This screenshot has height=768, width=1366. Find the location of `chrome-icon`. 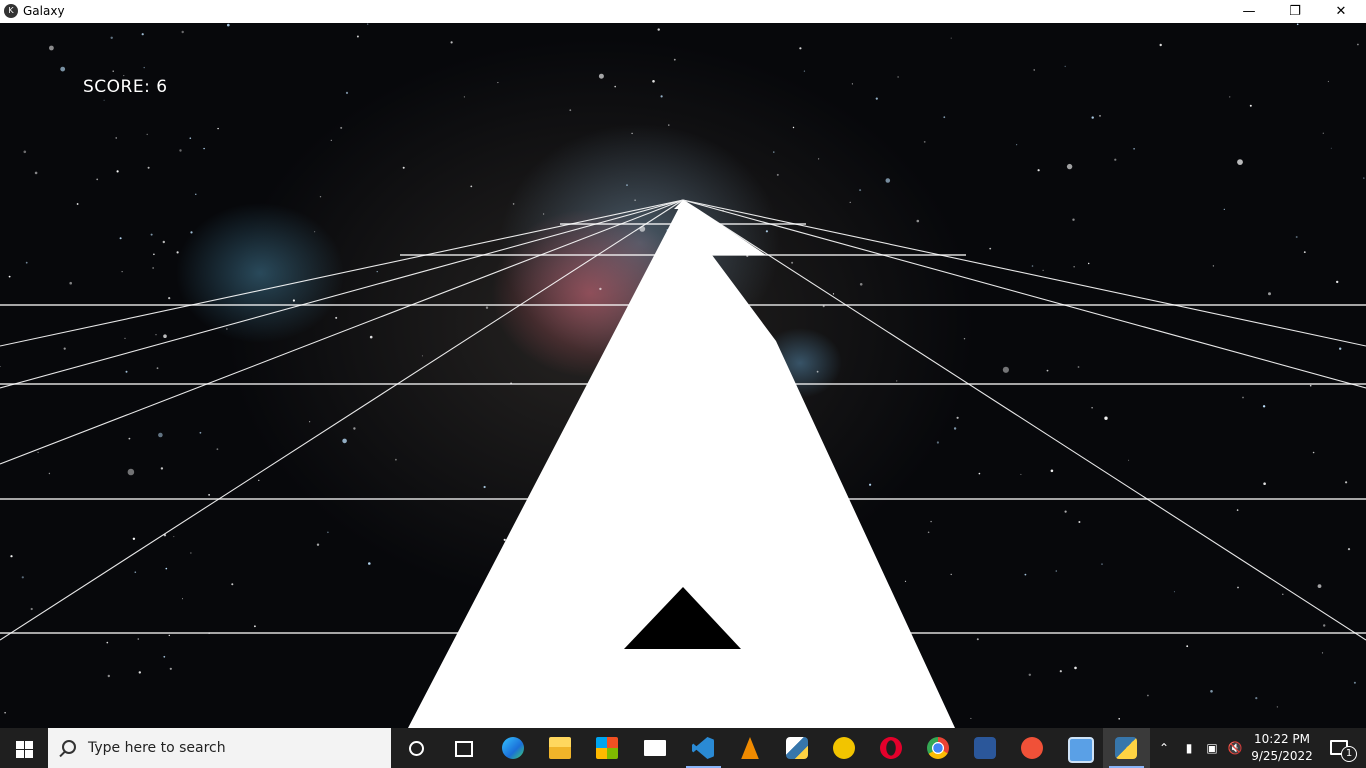

chrome-icon is located at coordinates (938, 748).